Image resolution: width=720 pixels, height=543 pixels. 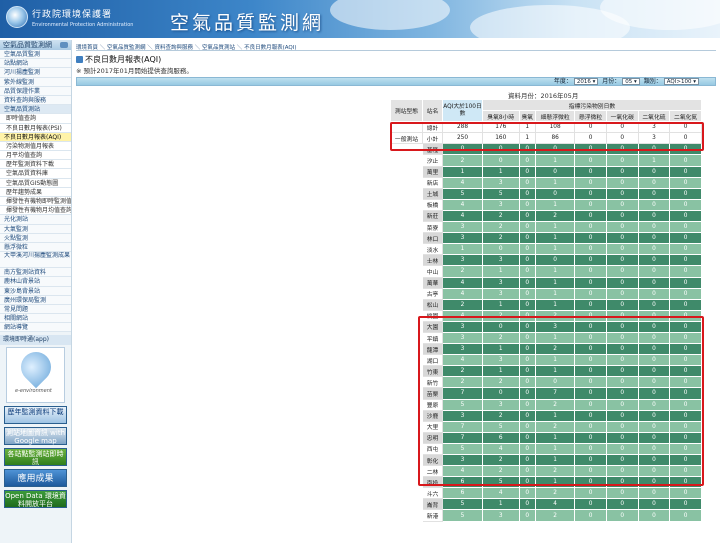 I want to click on sidebar-item: 揮發性有機物即時監測值查詢, so click(x=35, y=202).